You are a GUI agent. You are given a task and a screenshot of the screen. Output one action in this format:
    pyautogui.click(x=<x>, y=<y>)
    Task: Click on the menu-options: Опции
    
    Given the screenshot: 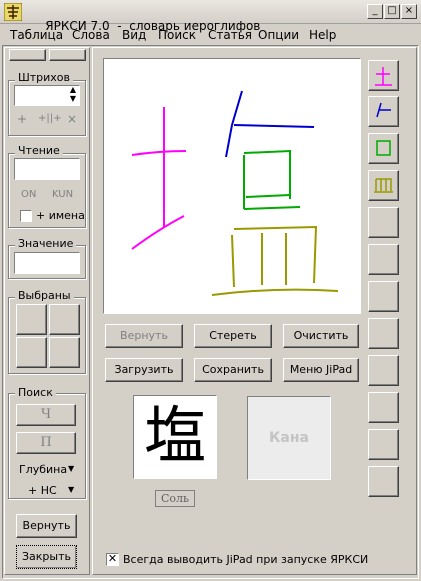 What is the action you would take?
    pyautogui.click(x=278, y=35)
    